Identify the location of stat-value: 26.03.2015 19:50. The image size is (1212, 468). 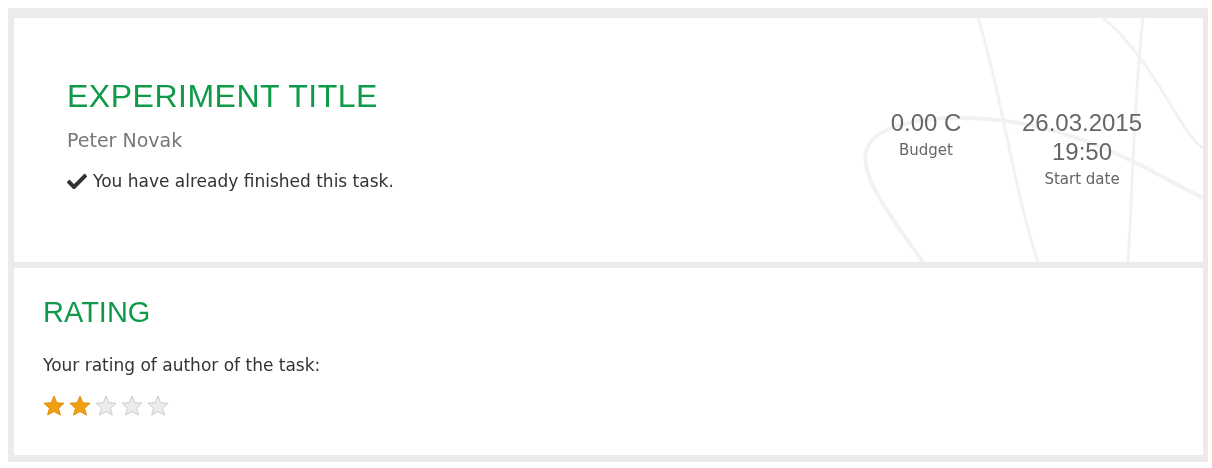
(1082, 137).